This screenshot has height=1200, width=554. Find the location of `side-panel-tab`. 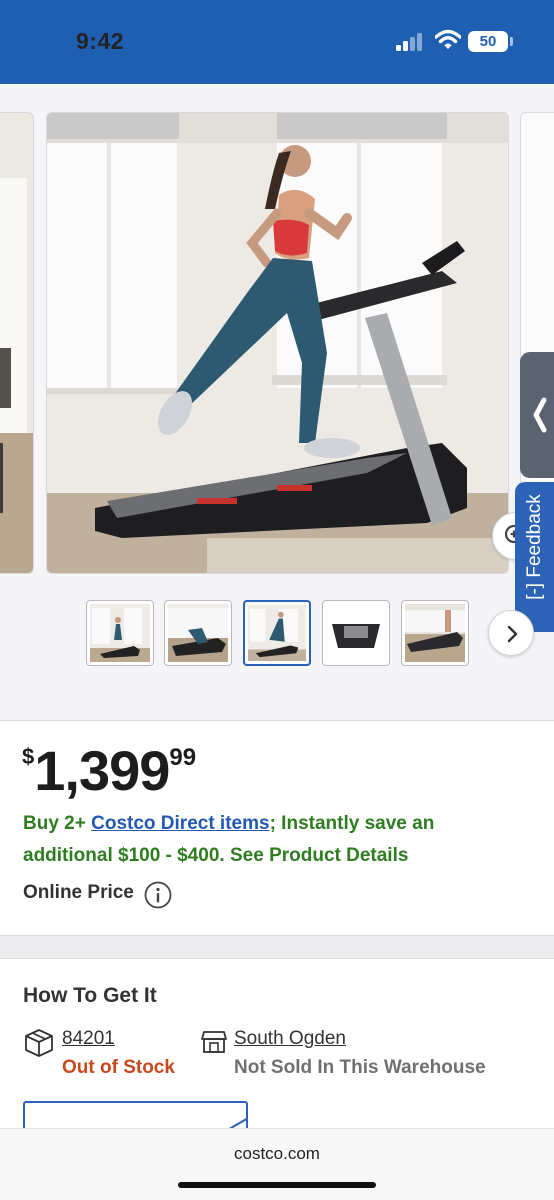

side-panel-tab is located at coordinates (537, 415).